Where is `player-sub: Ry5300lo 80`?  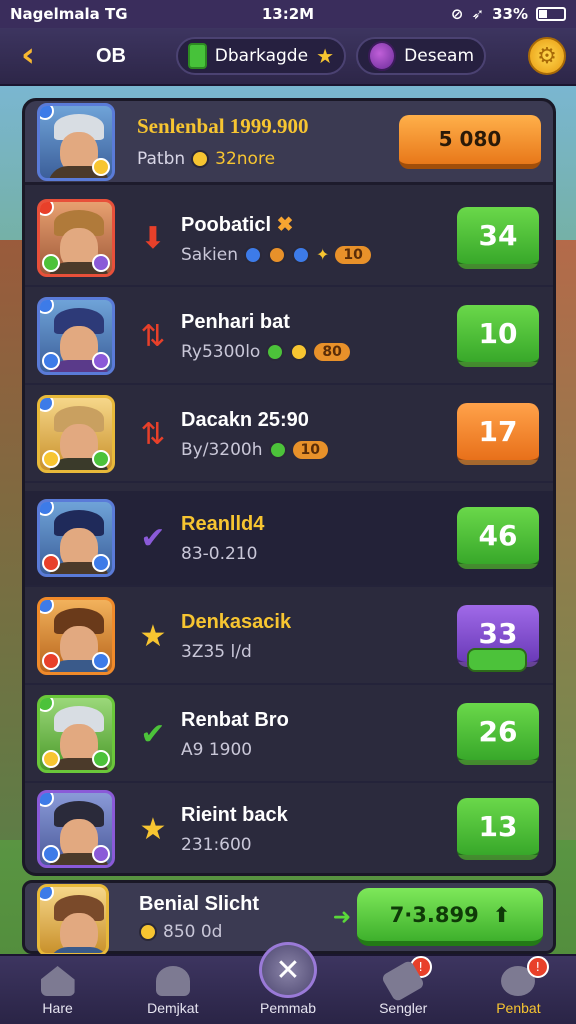 player-sub: Ry5300lo 80 is located at coordinates (319, 352).